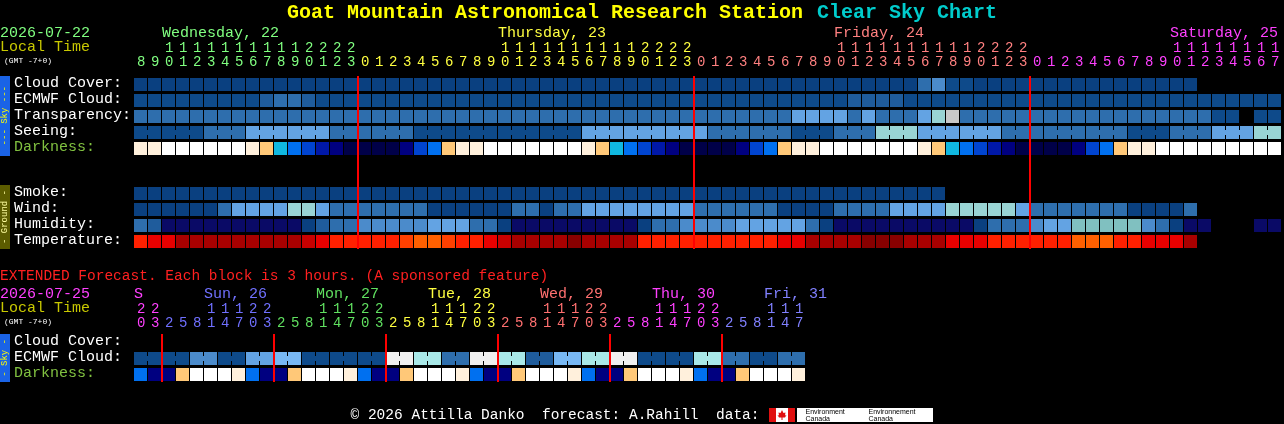  What do you see at coordinates (459, 294) in the screenshot?
I see `day-label: Tue, 28` at bounding box center [459, 294].